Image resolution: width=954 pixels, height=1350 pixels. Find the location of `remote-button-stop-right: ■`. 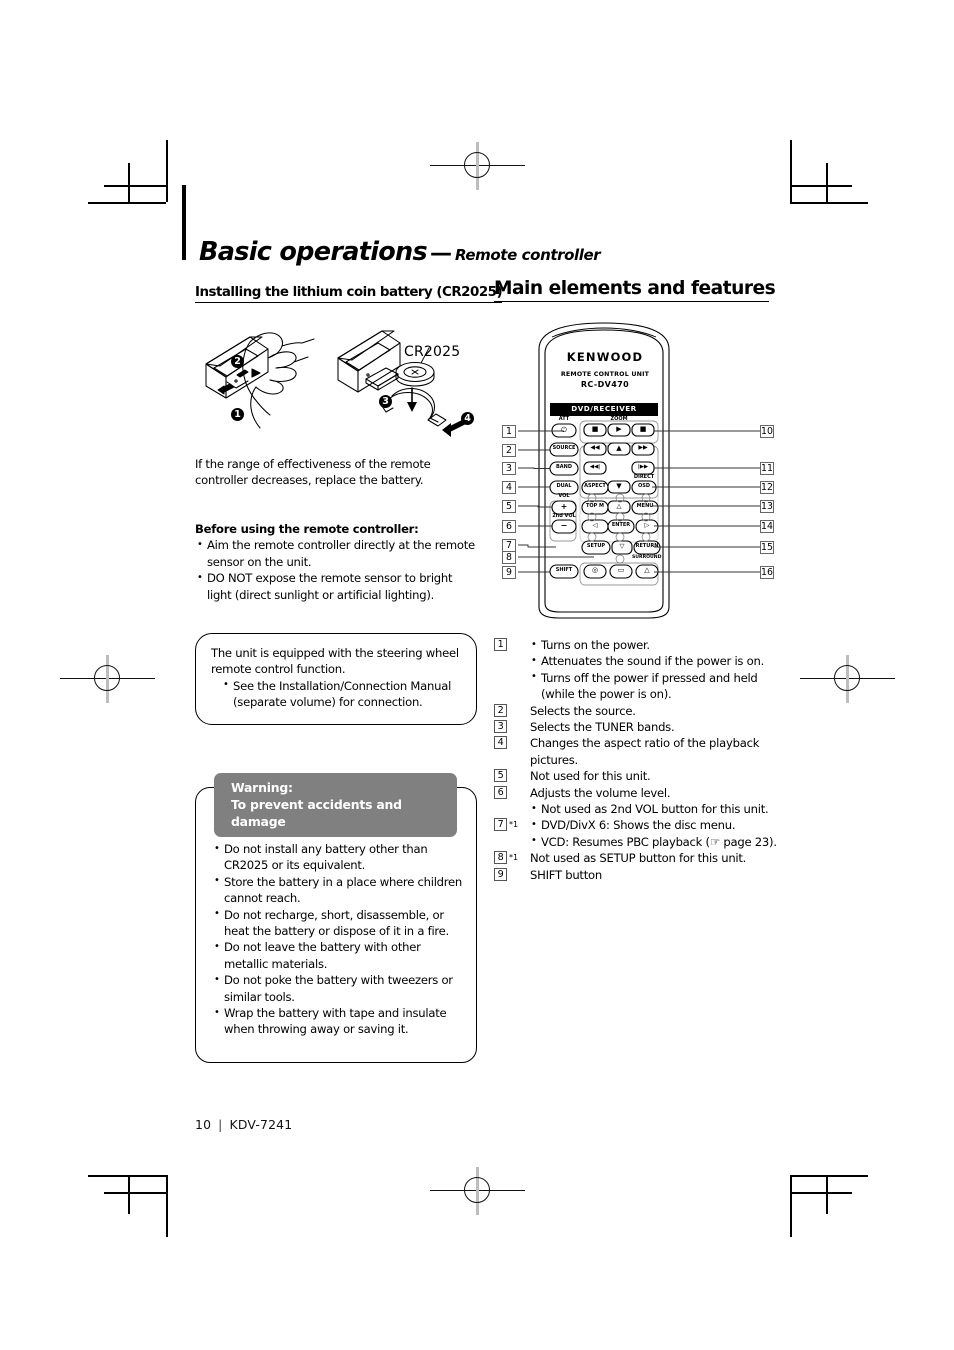

remote-button-stop-right: ■ is located at coordinates (643, 429).